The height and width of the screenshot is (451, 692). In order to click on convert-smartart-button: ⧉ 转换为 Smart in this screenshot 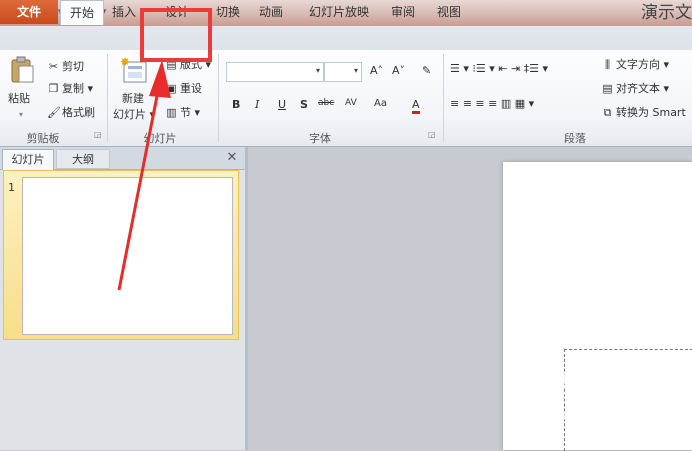, I will do `click(643, 113)`.